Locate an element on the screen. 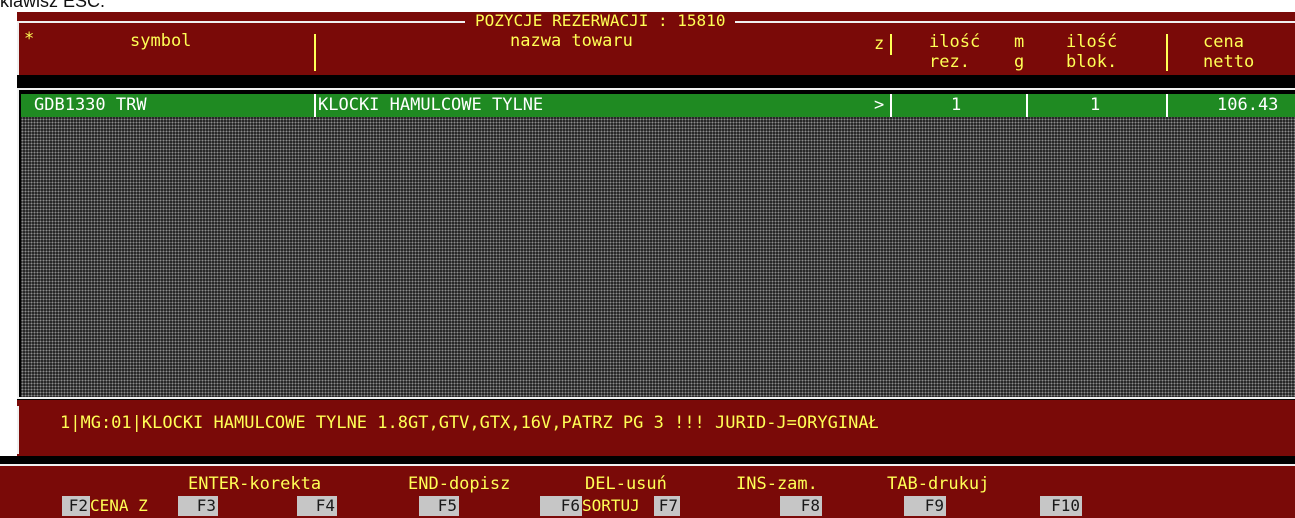 This screenshot has height=518, width=1295. f6-key: F6 is located at coordinates (561, 506).